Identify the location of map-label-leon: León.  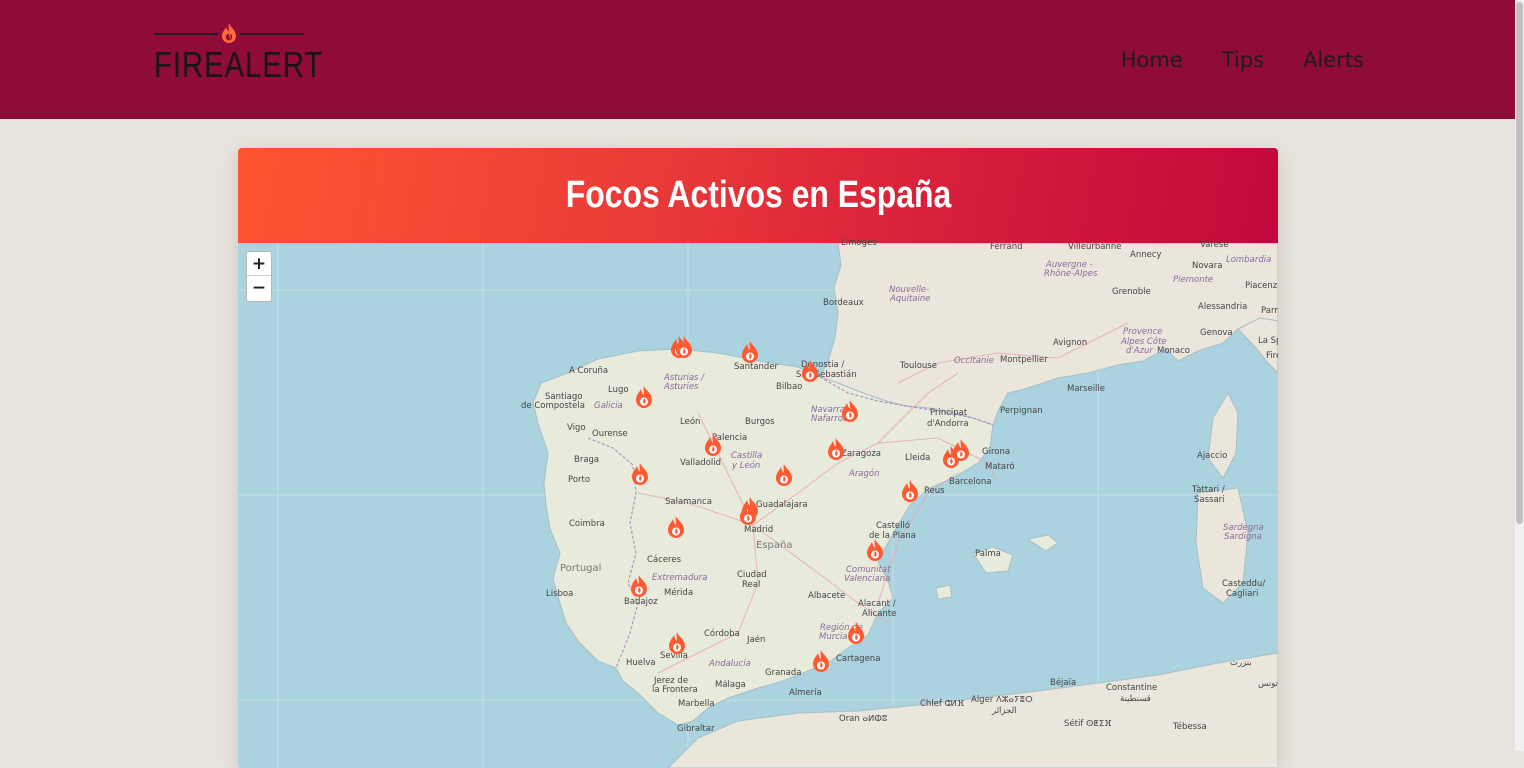
(690, 422).